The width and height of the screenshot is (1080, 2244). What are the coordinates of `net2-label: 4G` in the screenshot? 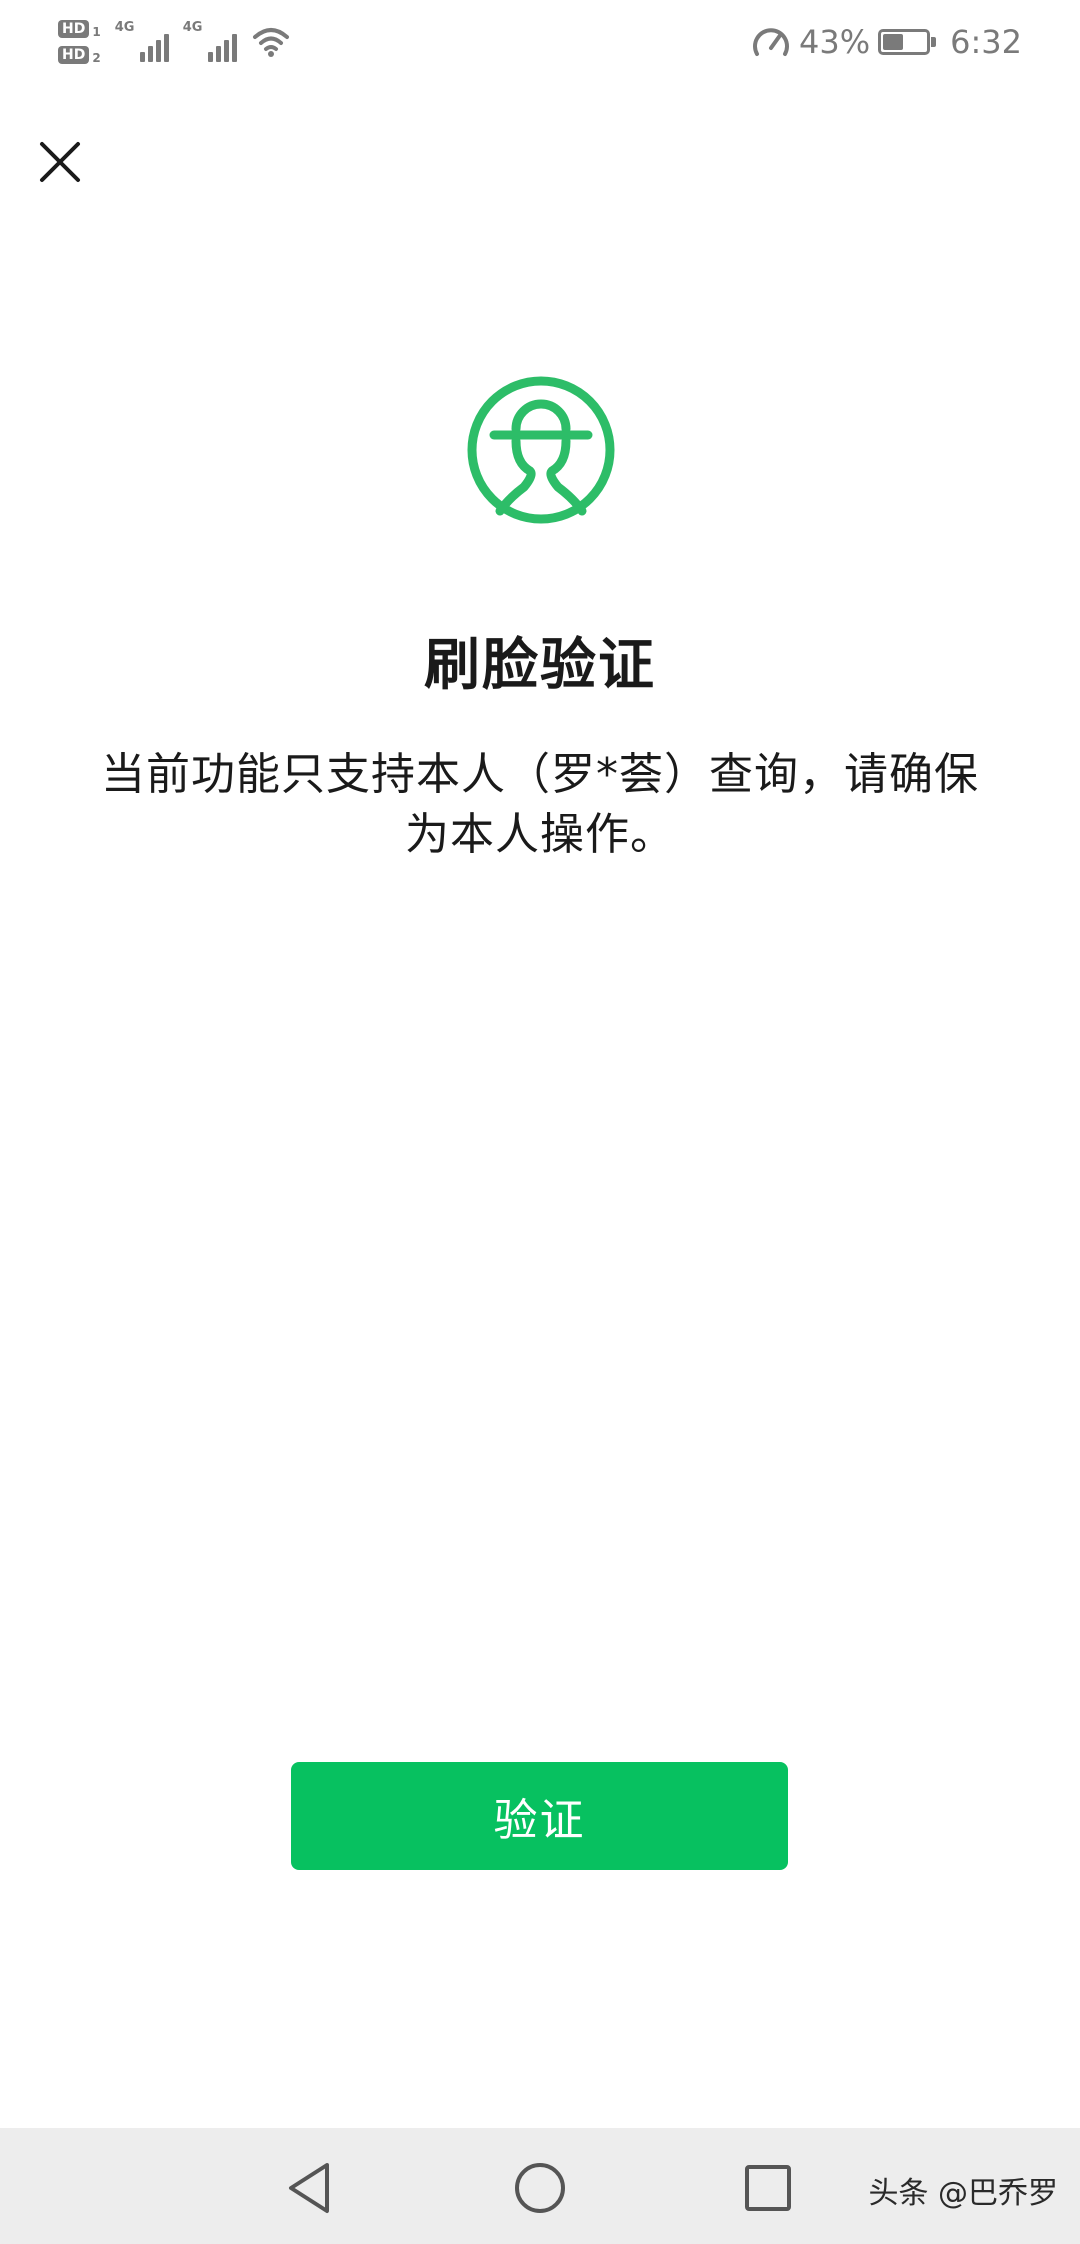 It's located at (192, 27).